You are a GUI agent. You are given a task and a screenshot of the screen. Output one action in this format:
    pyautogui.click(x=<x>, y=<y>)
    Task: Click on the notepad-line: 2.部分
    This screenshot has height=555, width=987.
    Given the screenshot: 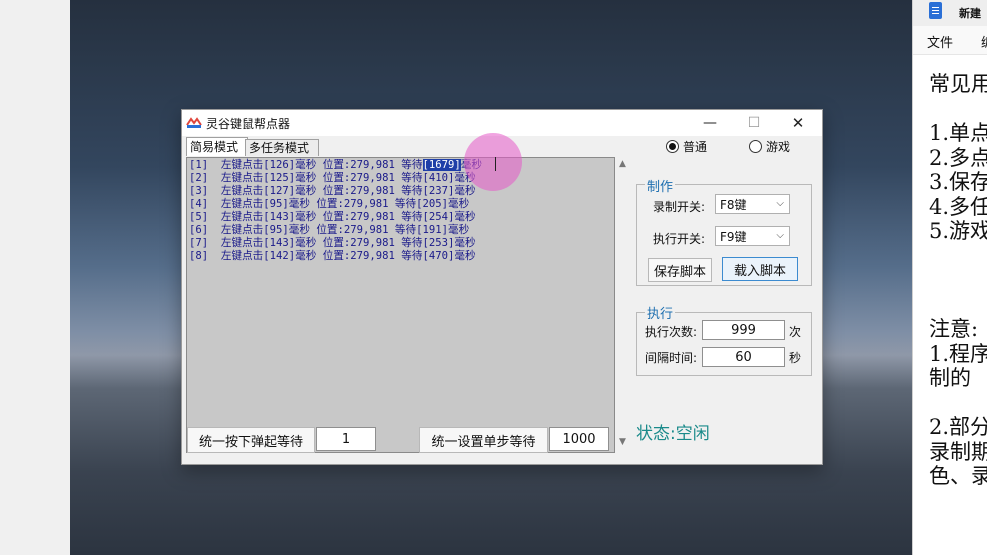 What is the action you would take?
    pyautogui.click(x=958, y=427)
    